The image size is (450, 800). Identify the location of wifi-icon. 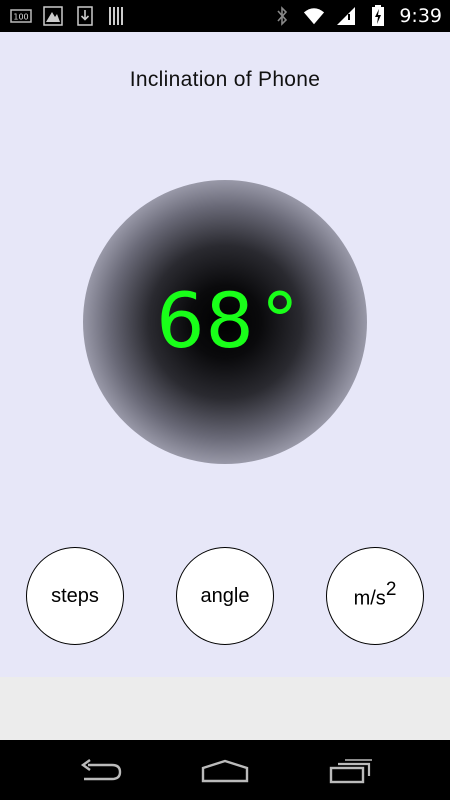
(314, 16).